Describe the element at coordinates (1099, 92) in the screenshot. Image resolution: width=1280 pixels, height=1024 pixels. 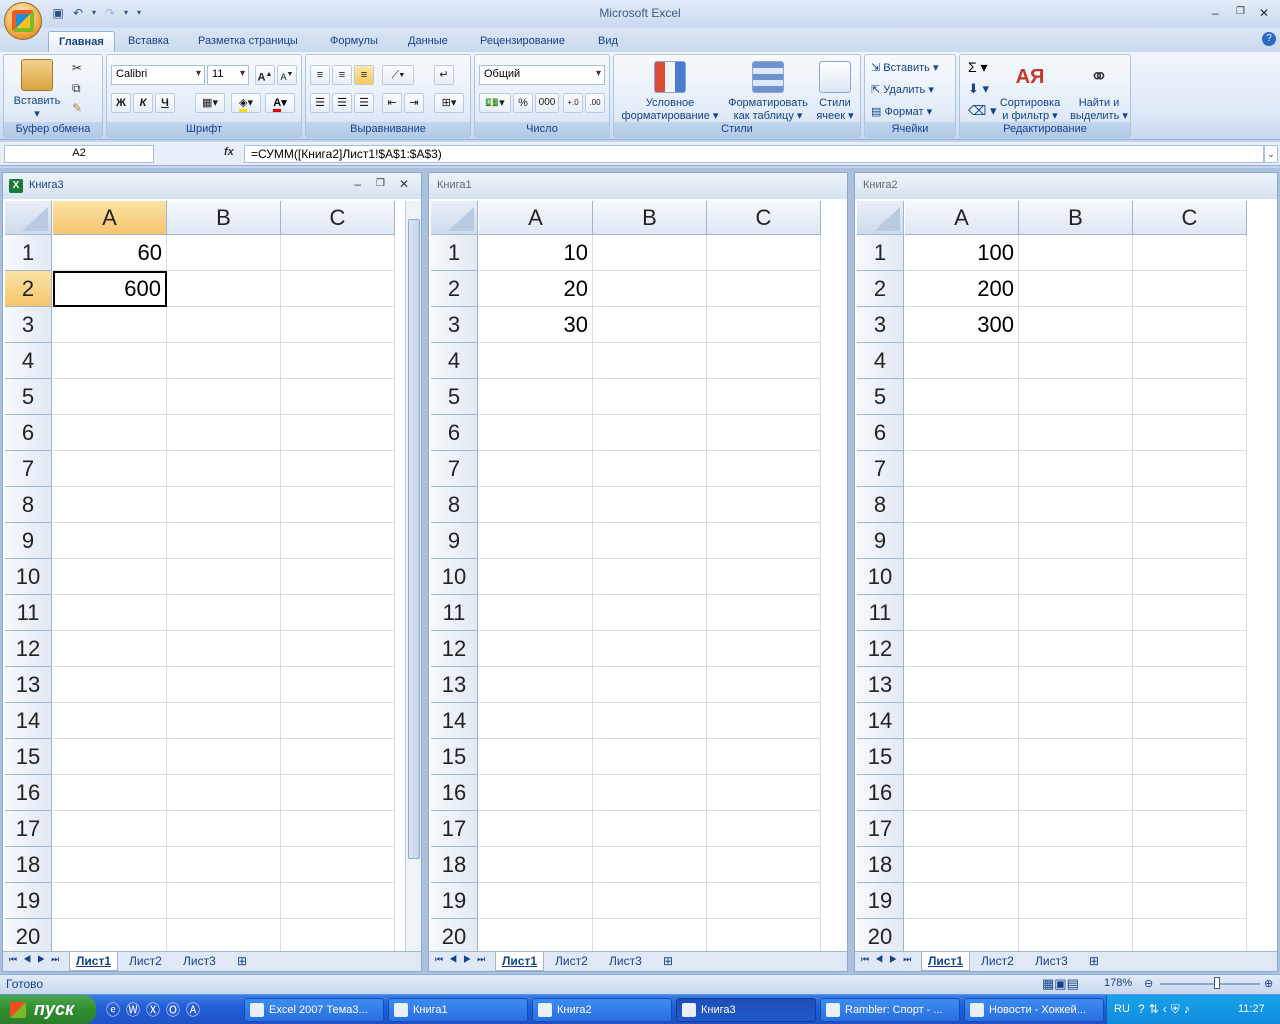
I see `find-select-button: ⚭ Найти и выделить ▾` at that location.